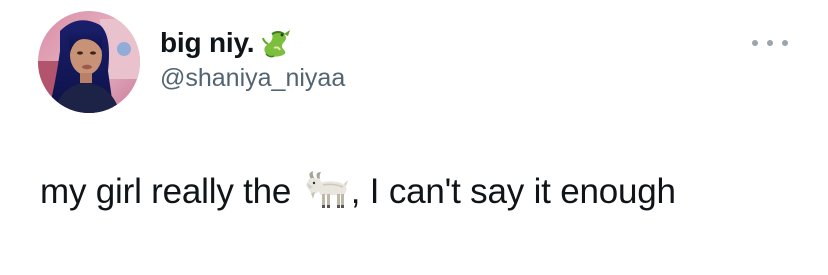 The image size is (828, 275). I want to click on user-info: big niy. @shaniya_niyaa, so click(252, 59).